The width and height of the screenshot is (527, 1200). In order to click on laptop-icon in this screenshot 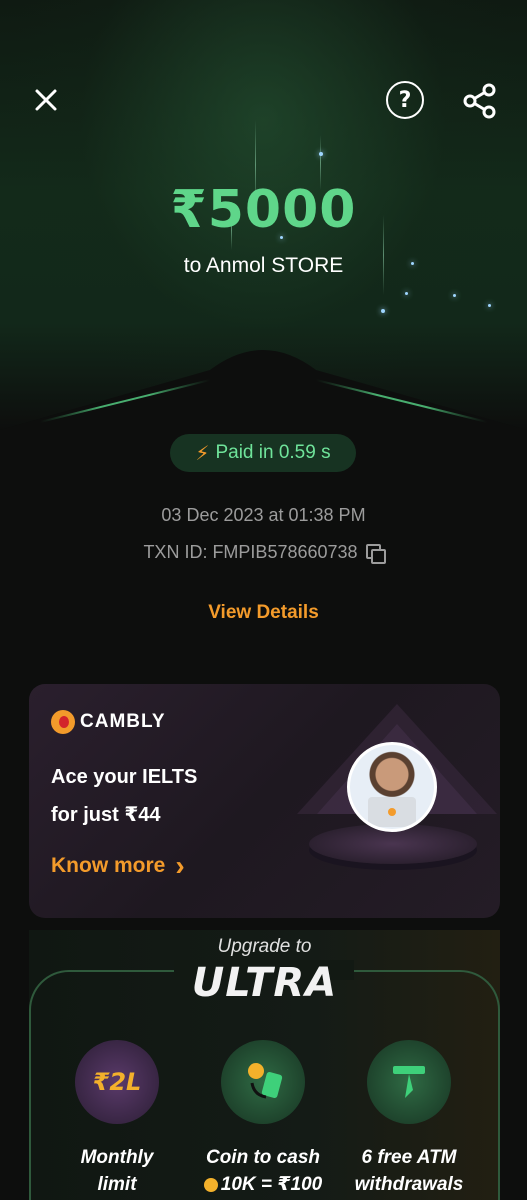, I will do `click(392, 812)`.